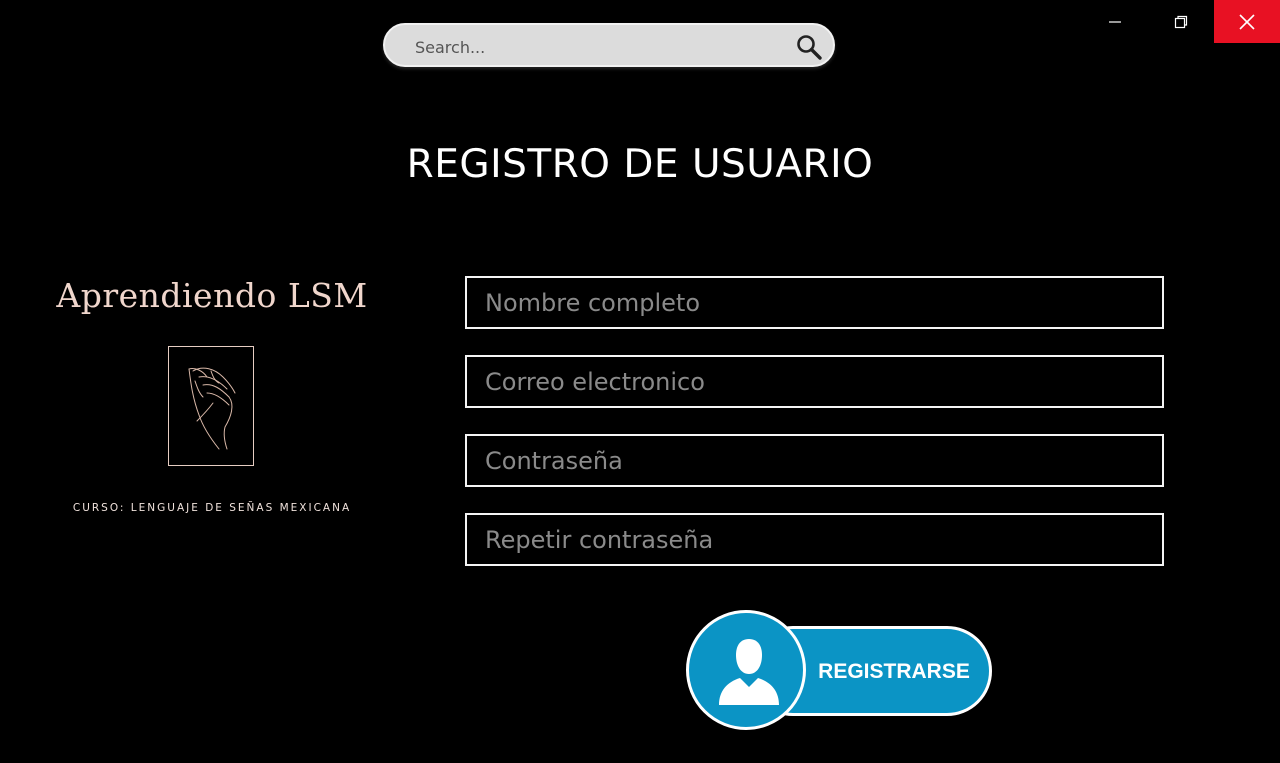 The height and width of the screenshot is (763, 1280). Describe the element at coordinates (894, 671) in the screenshot. I see `register-button-label: REGISTRARSE` at that location.